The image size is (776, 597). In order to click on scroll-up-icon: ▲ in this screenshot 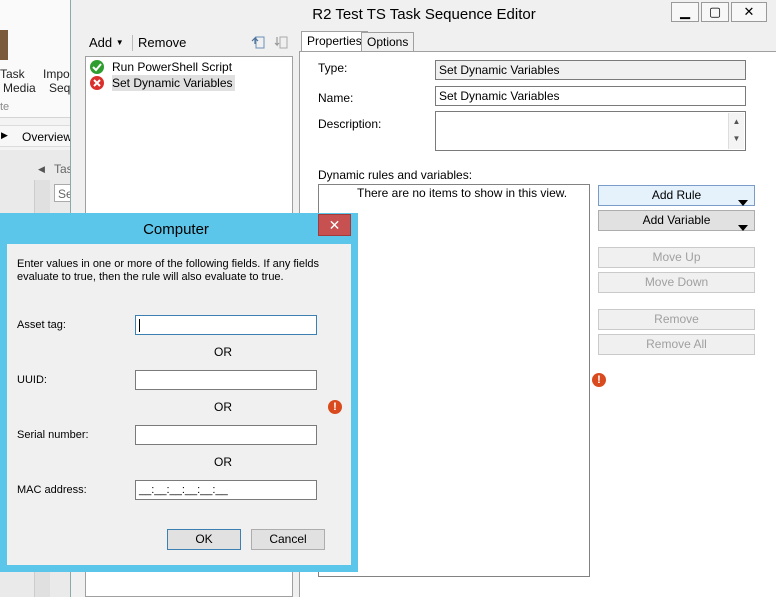, I will do `click(736, 121)`.